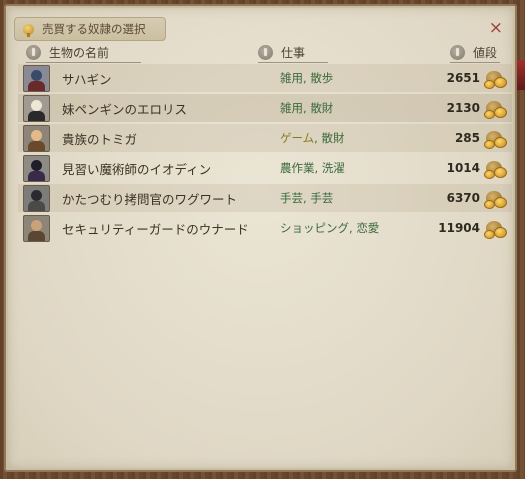  Describe the element at coordinates (265, 138) in the screenshot. I see `slave-row: 貴族のトミガ ゲーム, 散財 285` at that location.